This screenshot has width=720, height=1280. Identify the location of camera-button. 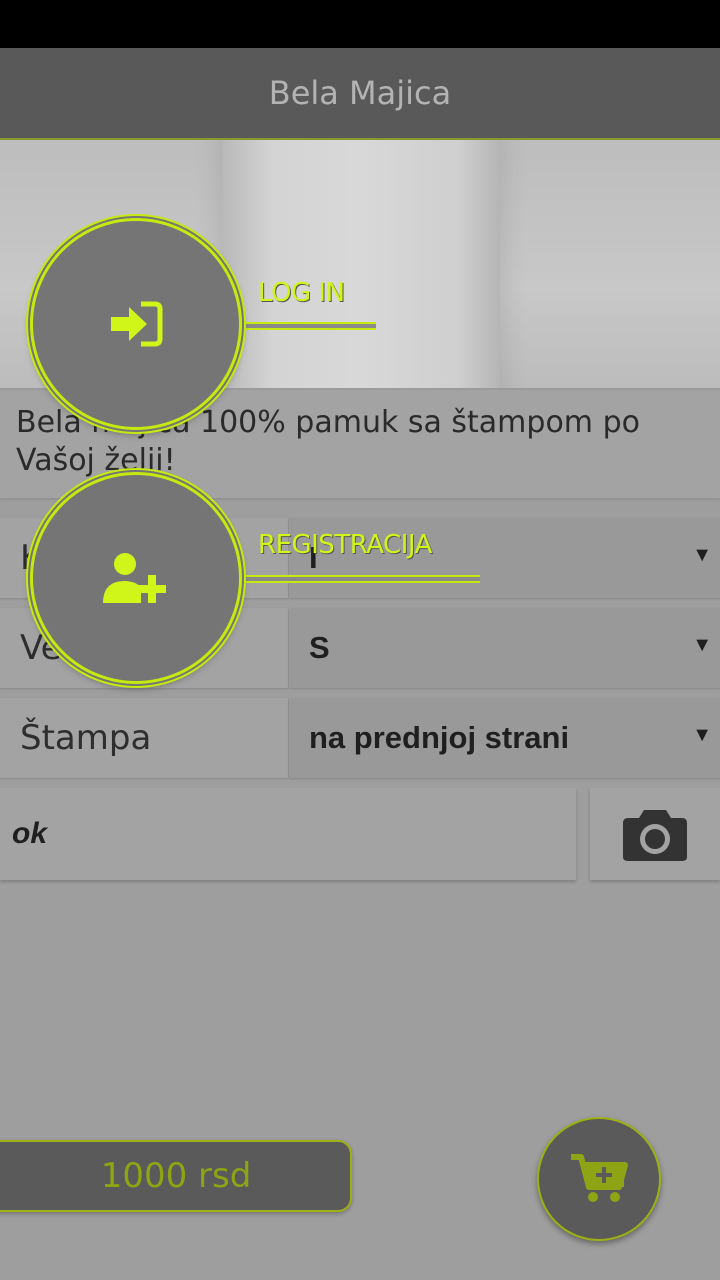
(655, 834).